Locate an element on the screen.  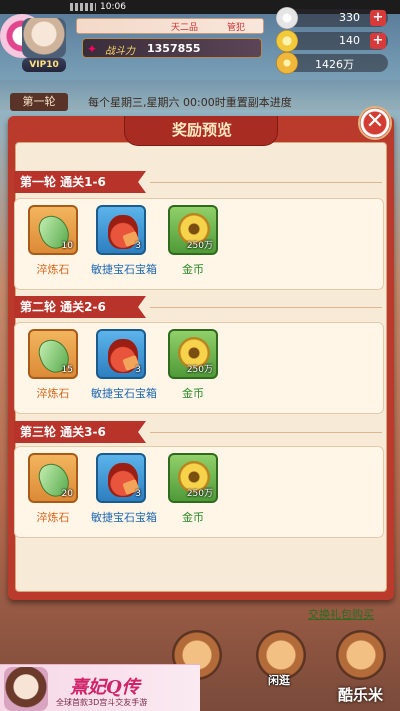
item-qty: 15 is located at coordinates (67, 370).